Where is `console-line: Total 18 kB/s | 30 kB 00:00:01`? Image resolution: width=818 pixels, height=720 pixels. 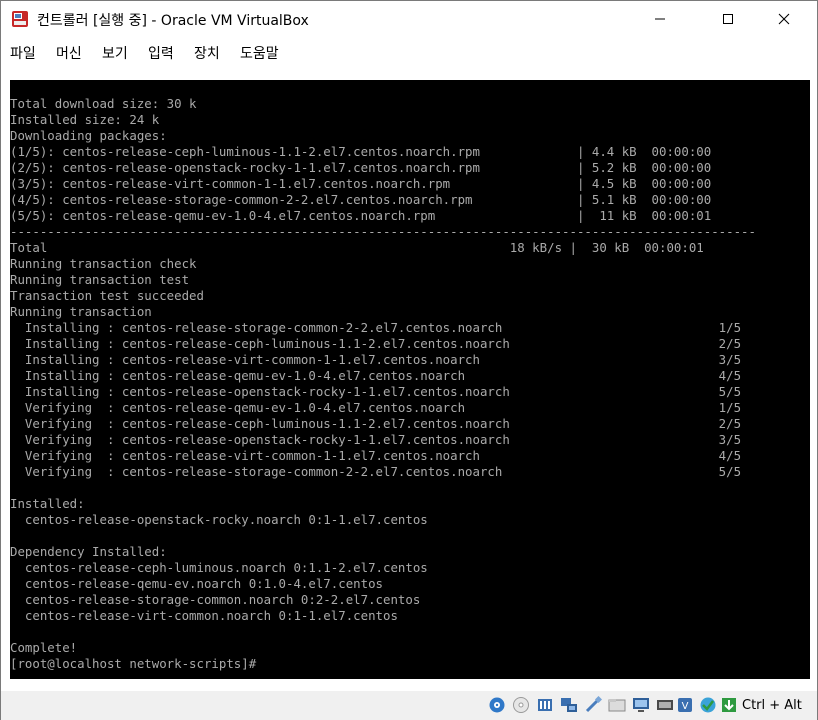 console-line: Total 18 kB/s | 30 kB 00:00:01 is located at coordinates (357, 247).